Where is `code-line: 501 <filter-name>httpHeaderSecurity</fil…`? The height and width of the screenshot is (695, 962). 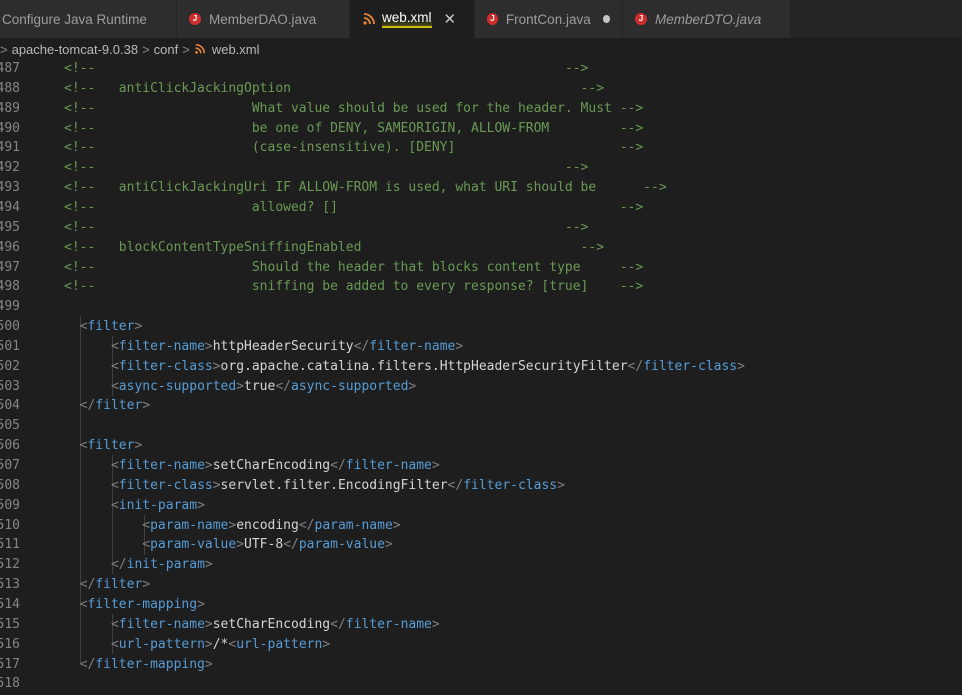
code-line: 501 <filter-name>httpHeaderSecurity</fil… is located at coordinates (481, 347).